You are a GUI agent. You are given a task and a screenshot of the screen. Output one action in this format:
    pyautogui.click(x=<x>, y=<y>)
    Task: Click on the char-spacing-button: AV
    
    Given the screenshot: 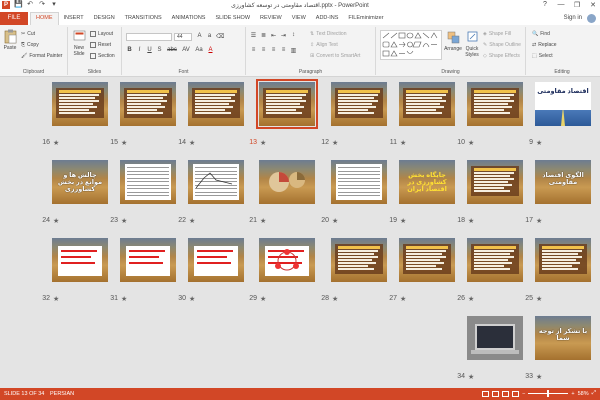 What is the action you would take?
    pyautogui.click(x=186, y=50)
    